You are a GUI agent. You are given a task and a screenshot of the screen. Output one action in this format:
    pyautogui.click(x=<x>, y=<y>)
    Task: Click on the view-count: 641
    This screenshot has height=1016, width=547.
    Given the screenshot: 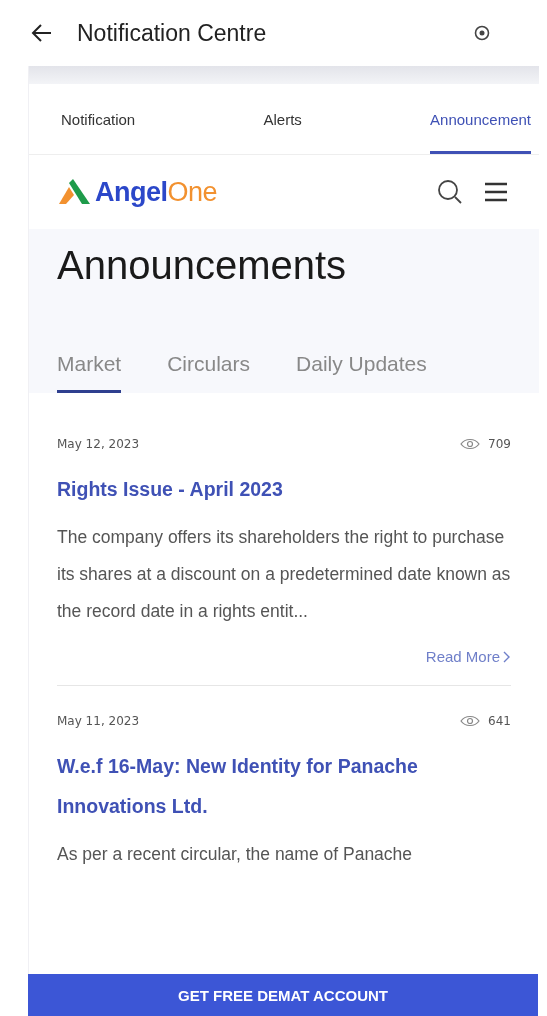 What is the action you would take?
    pyautogui.click(x=499, y=721)
    